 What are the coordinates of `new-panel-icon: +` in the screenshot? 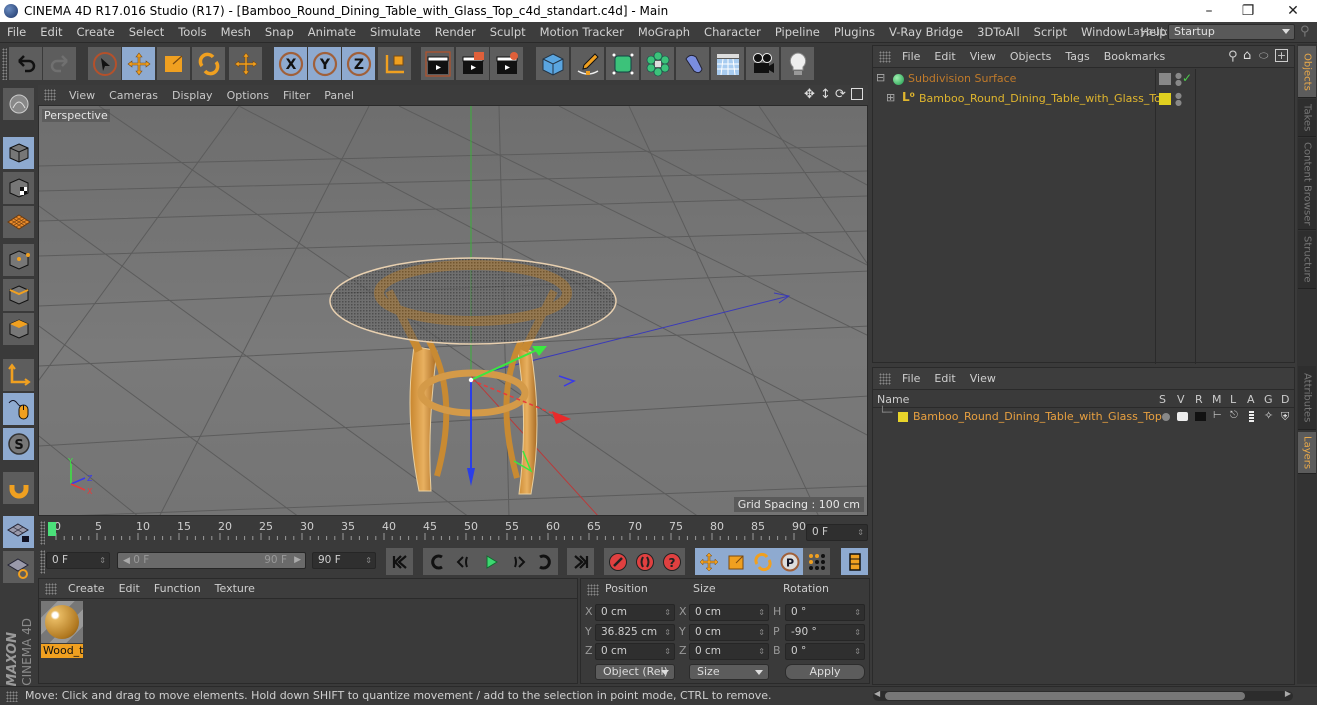 It's located at (1281, 55).